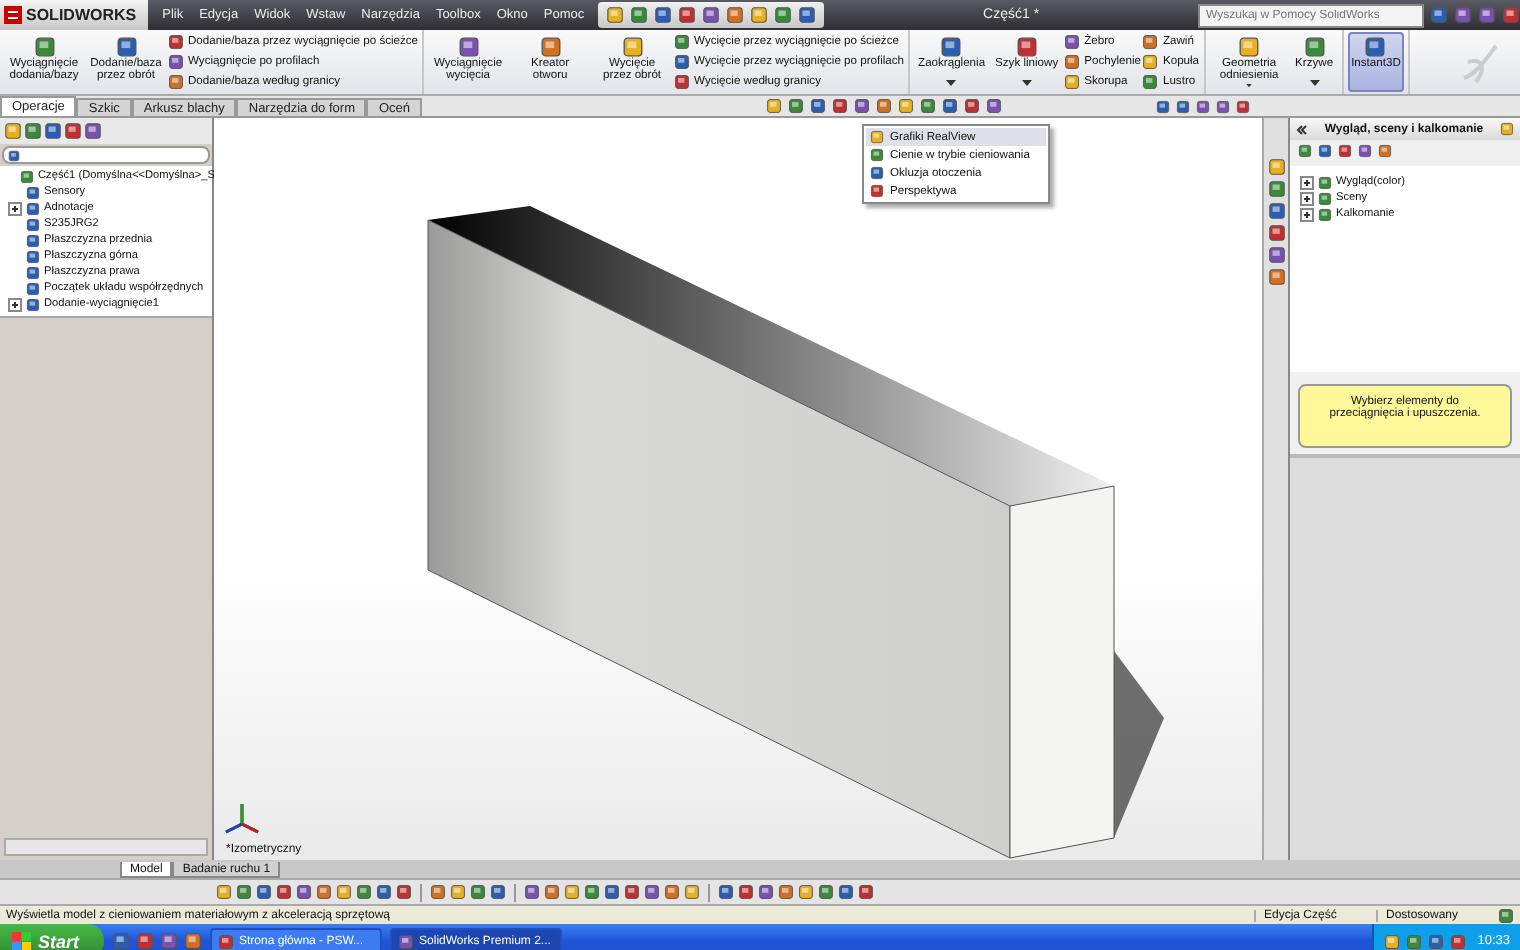  I want to click on axis-triad-icon, so click(242, 818).